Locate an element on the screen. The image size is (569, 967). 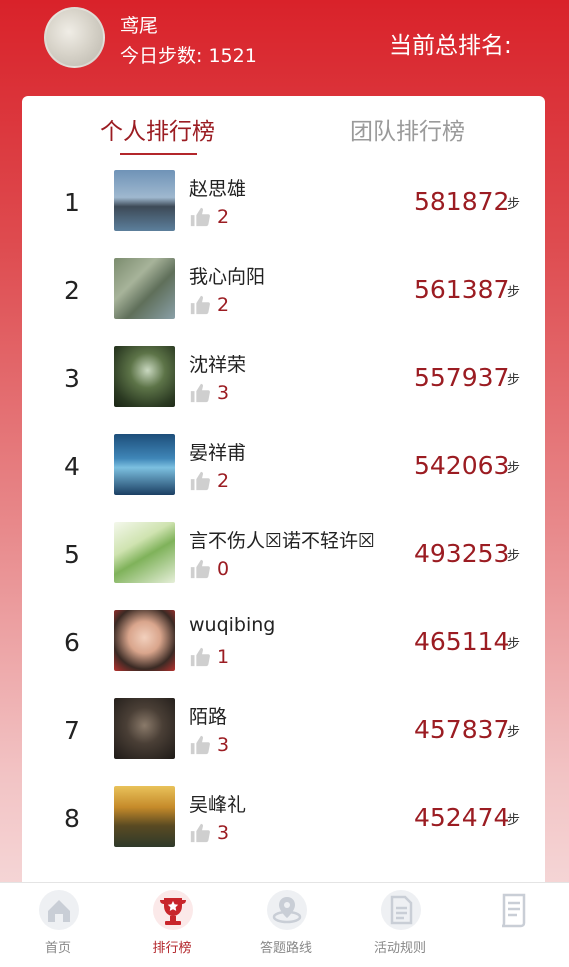
bottom-nav: 首页 排行榜 答题路线 活动规则 is located at coordinates (284, 924).